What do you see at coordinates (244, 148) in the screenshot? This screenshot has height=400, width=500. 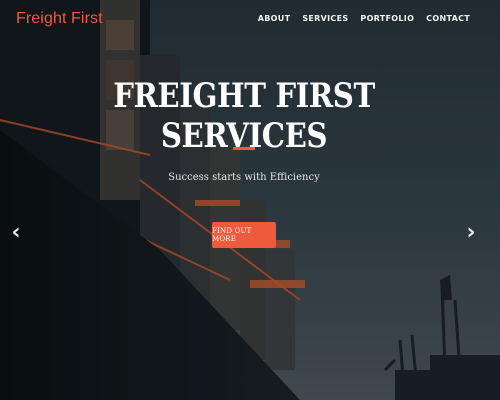 I see `title-divider` at bounding box center [244, 148].